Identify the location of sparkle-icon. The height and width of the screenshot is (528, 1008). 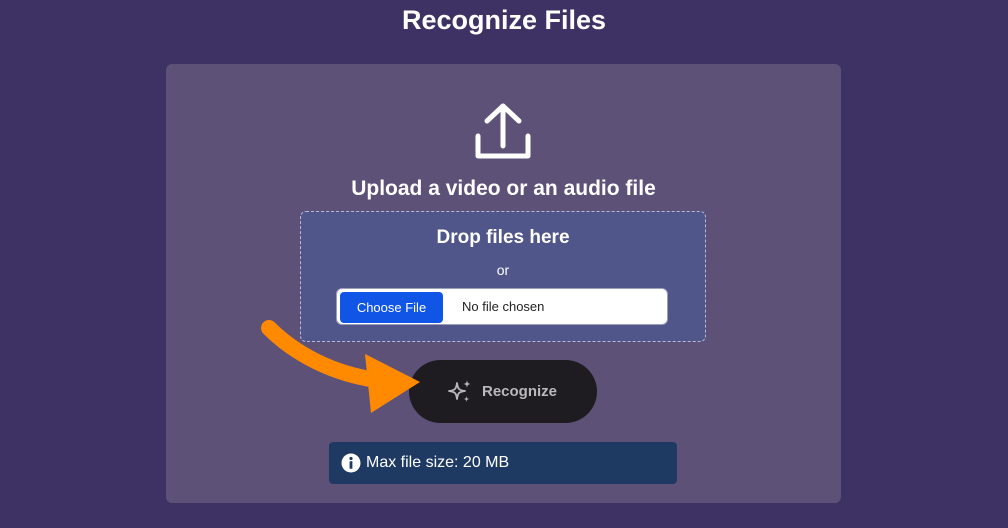
(459, 391).